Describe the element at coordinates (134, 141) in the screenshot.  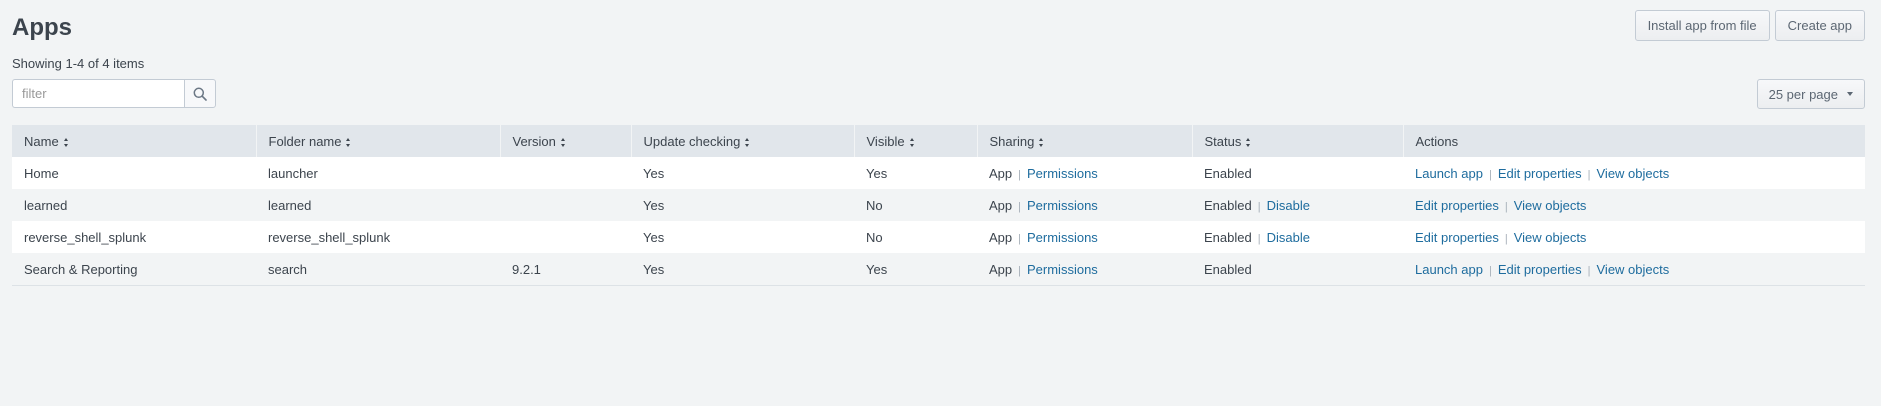
I see `column-header-name: Name` at that location.